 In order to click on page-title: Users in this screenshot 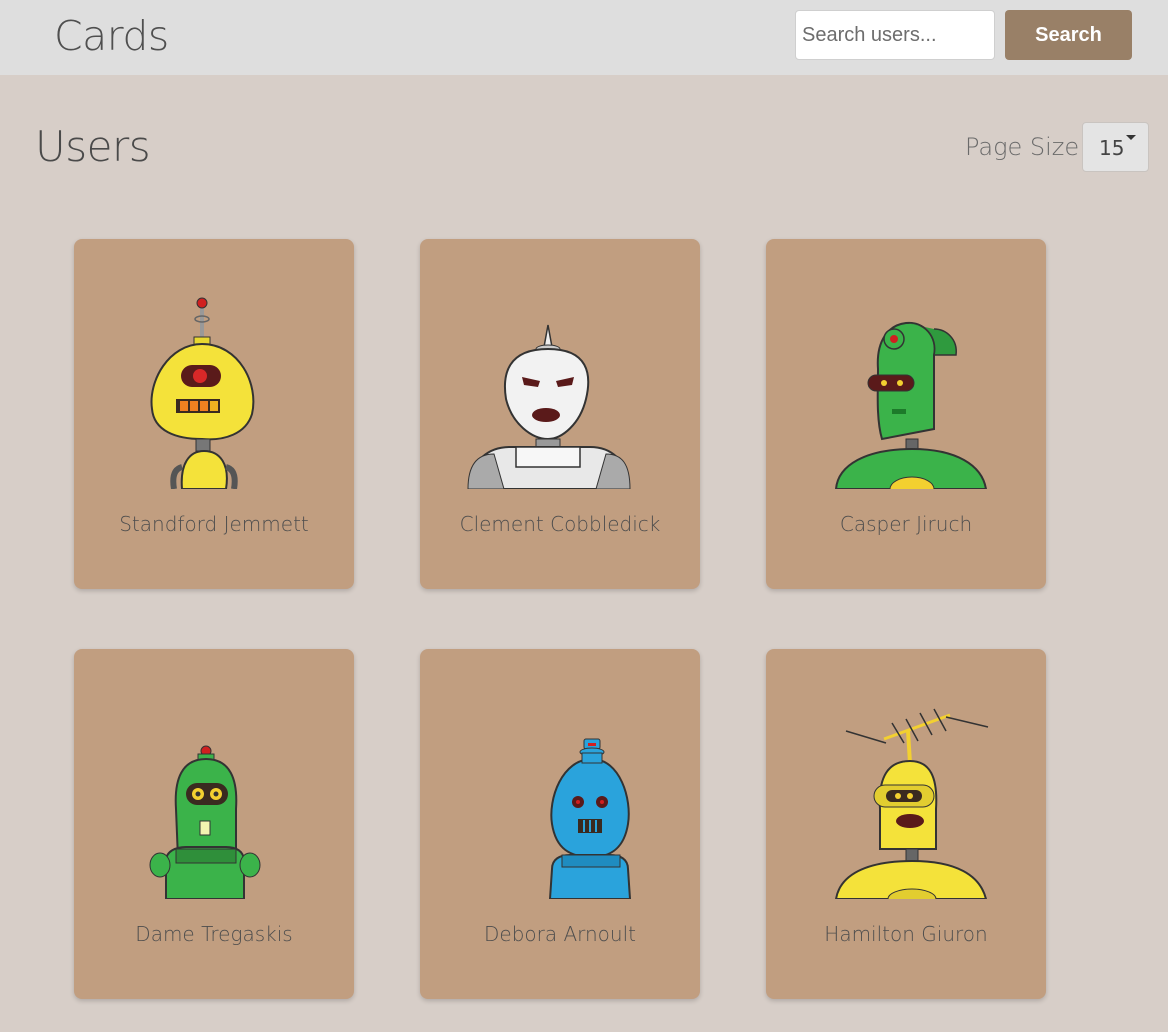, I will do `click(93, 146)`.